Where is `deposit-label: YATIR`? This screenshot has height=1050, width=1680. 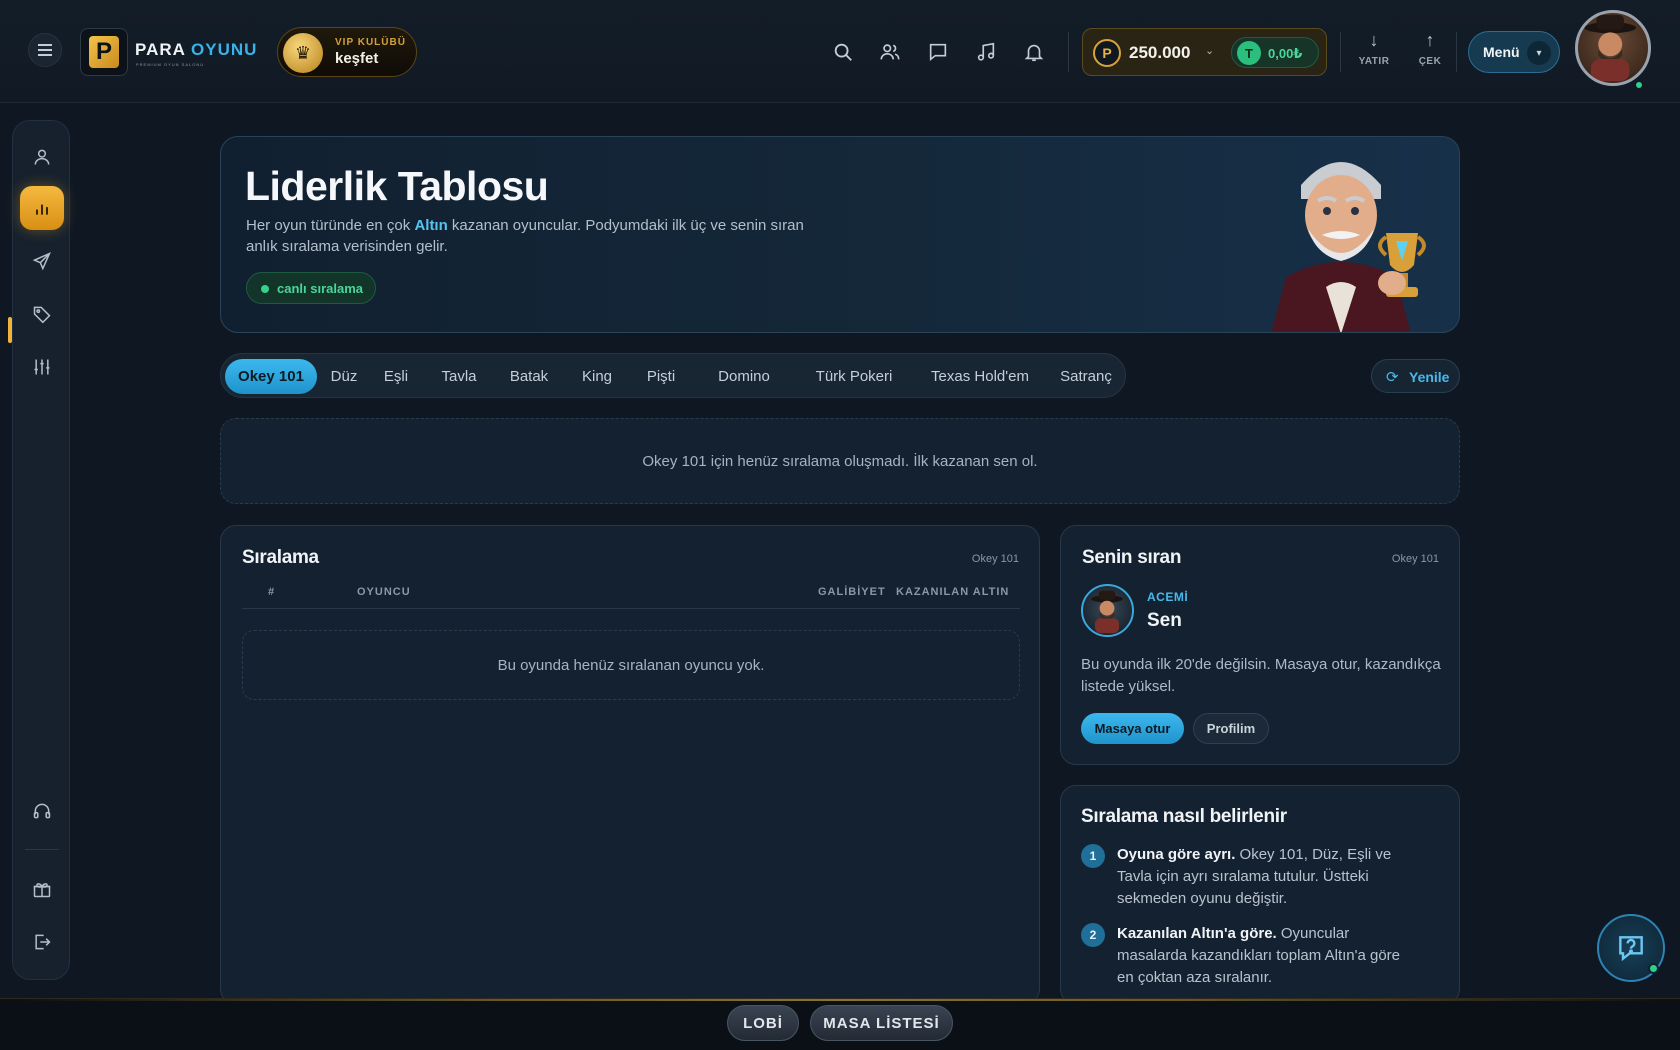
deposit-label: YATIR is located at coordinates (1374, 61).